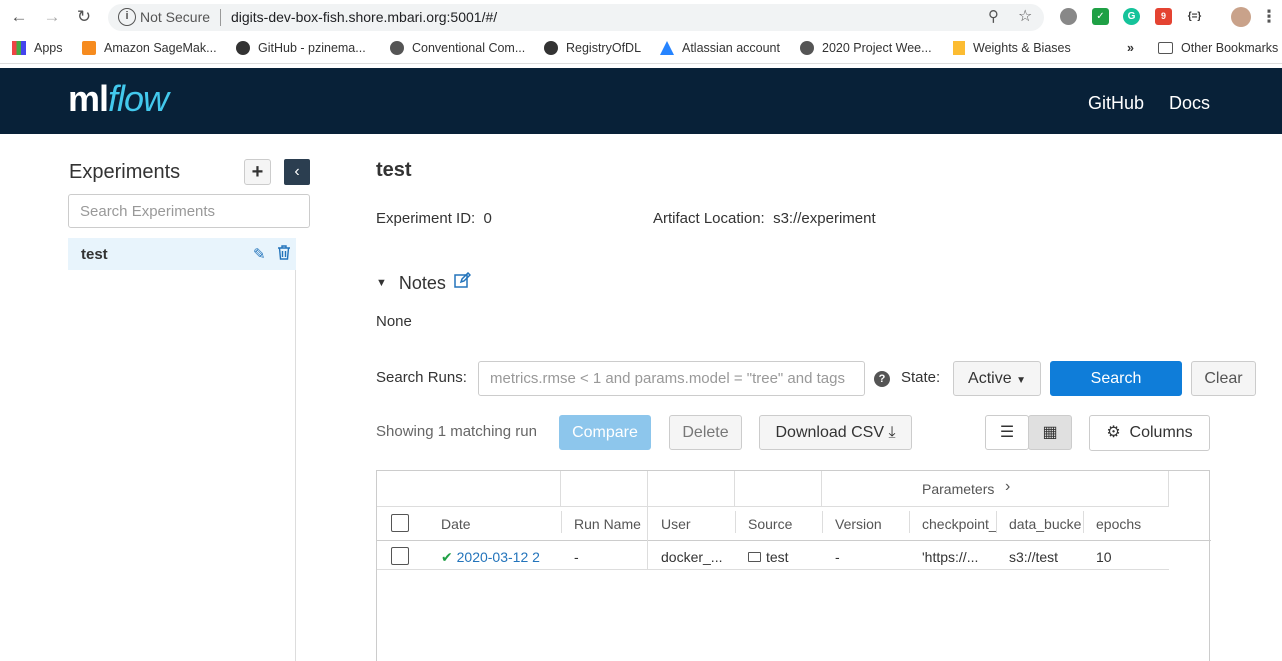 The width and height of the screenshot is (1282, 661). Describe the element at coordinates (1189, 103) in the screenshot. I see `docs-link: Docs` at that location.